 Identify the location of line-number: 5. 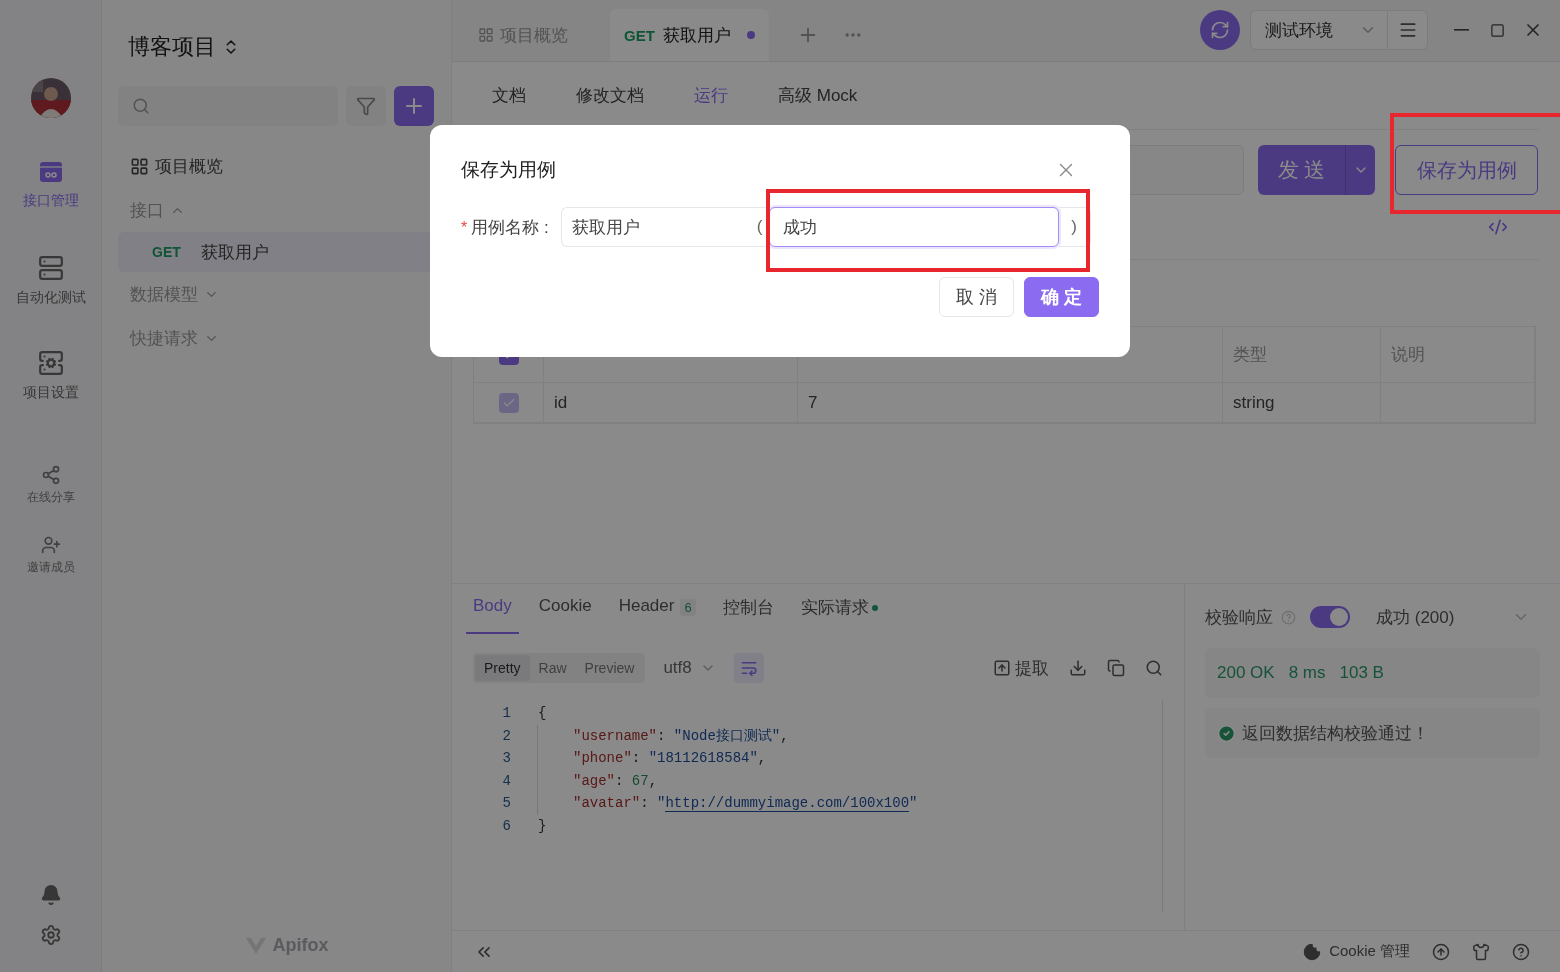
(506, 803).